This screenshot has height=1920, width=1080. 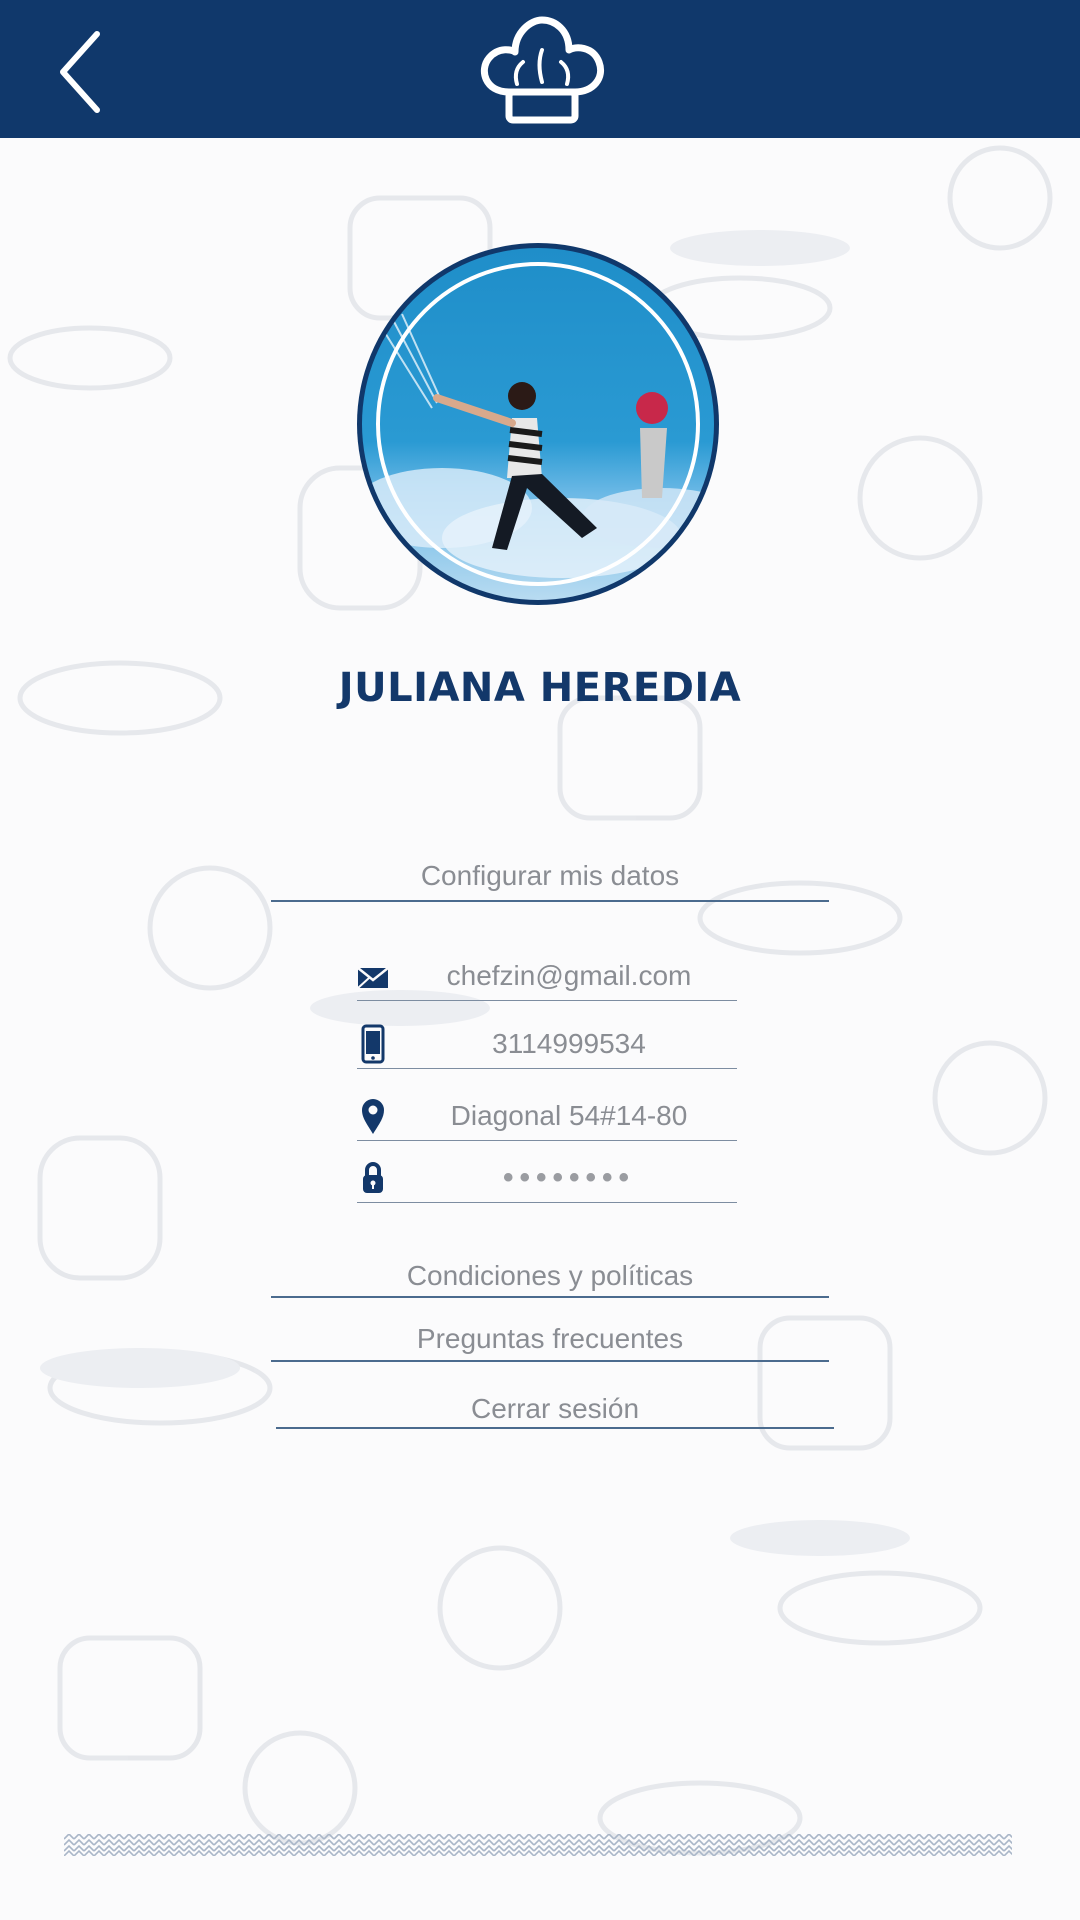 I want to click on profile-photo, so click(x=538, y=424).